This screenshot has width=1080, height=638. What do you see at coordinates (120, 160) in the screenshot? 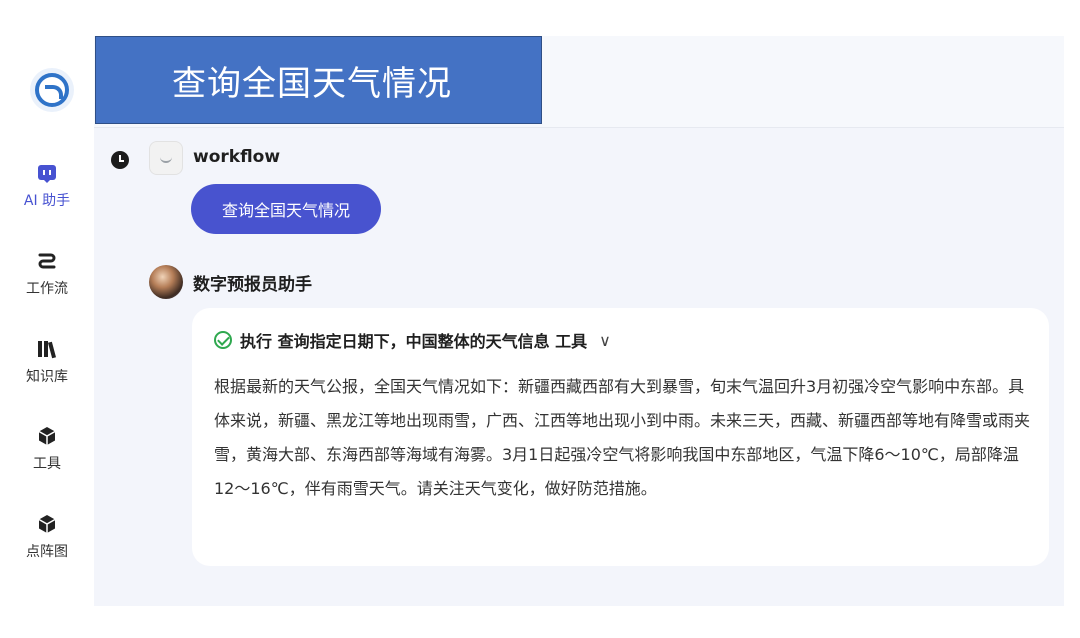
I see `clock-icon` at bounding box center [120, 160].